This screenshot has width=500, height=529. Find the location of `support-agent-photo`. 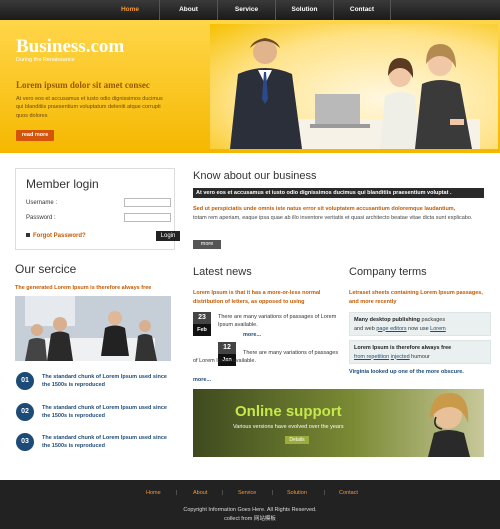

support-agent-photo is located at coordinates (449, 425).